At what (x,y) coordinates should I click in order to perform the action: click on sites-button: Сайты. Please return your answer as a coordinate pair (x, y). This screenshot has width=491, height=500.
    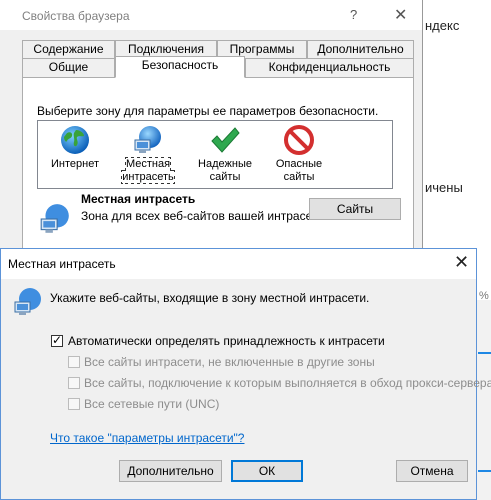
    Looking at the image, I should click on (355, 209).